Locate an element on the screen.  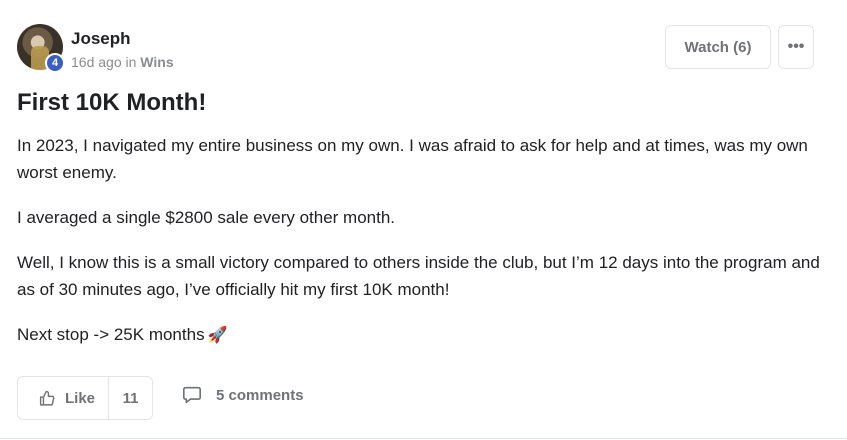
like-label: Like is located at coordinates (80, 398).